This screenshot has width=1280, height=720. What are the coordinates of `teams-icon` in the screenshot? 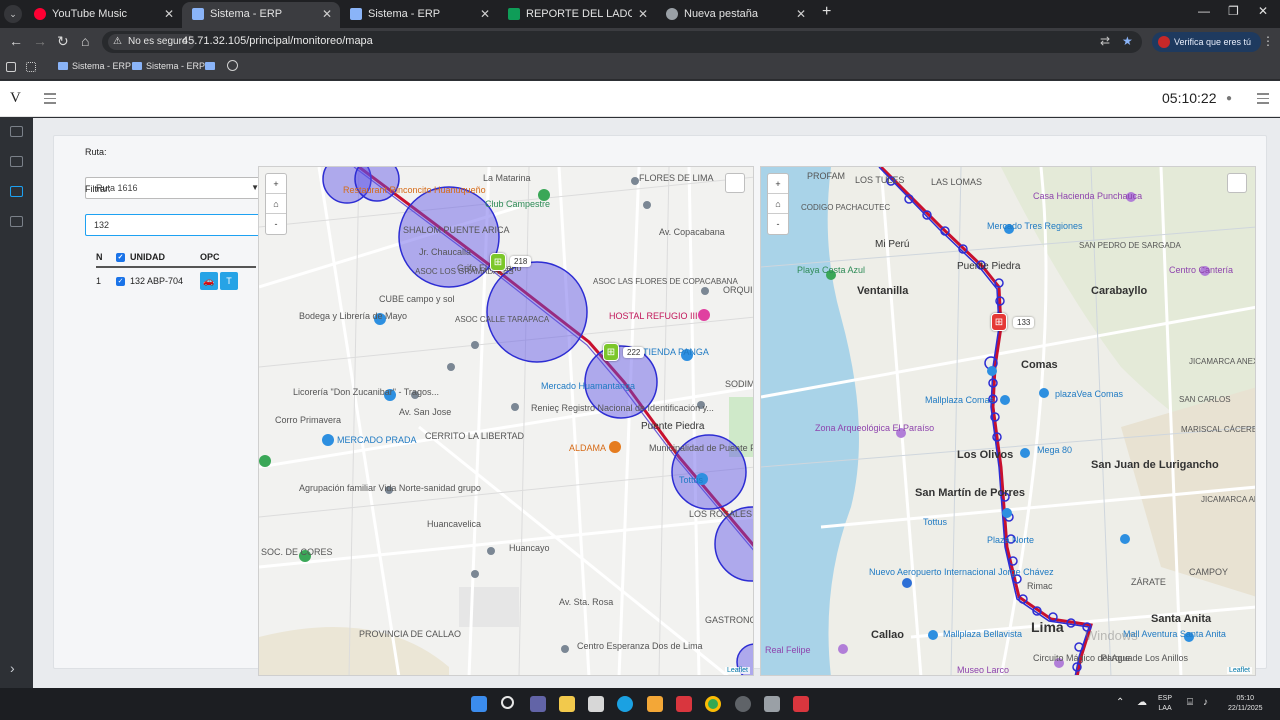 It's located at (538, 704).